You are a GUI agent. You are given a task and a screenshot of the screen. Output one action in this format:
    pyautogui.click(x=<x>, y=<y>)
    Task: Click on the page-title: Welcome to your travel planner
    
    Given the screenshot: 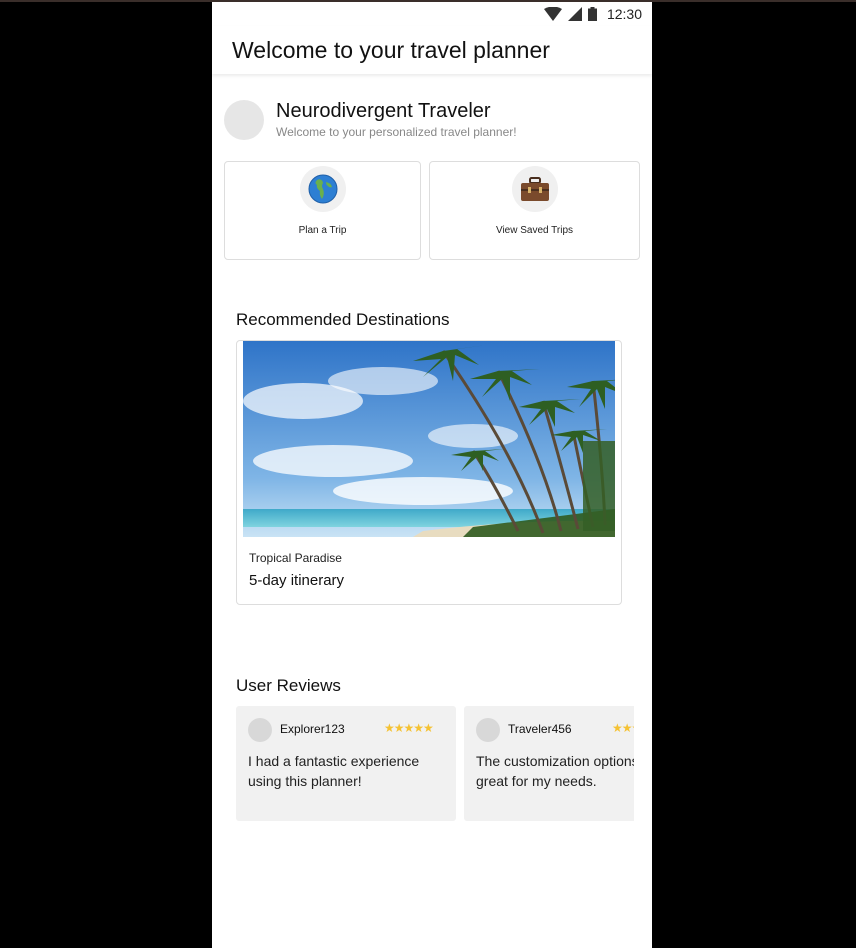 What is the action you would take?
    pyautogui.click(x=391, y=50)
    